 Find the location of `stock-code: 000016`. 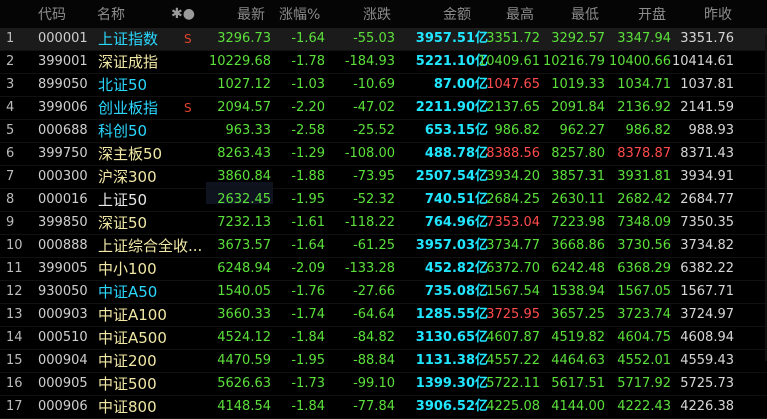

stock-code: 000016 is located at coordinates (63, 199).